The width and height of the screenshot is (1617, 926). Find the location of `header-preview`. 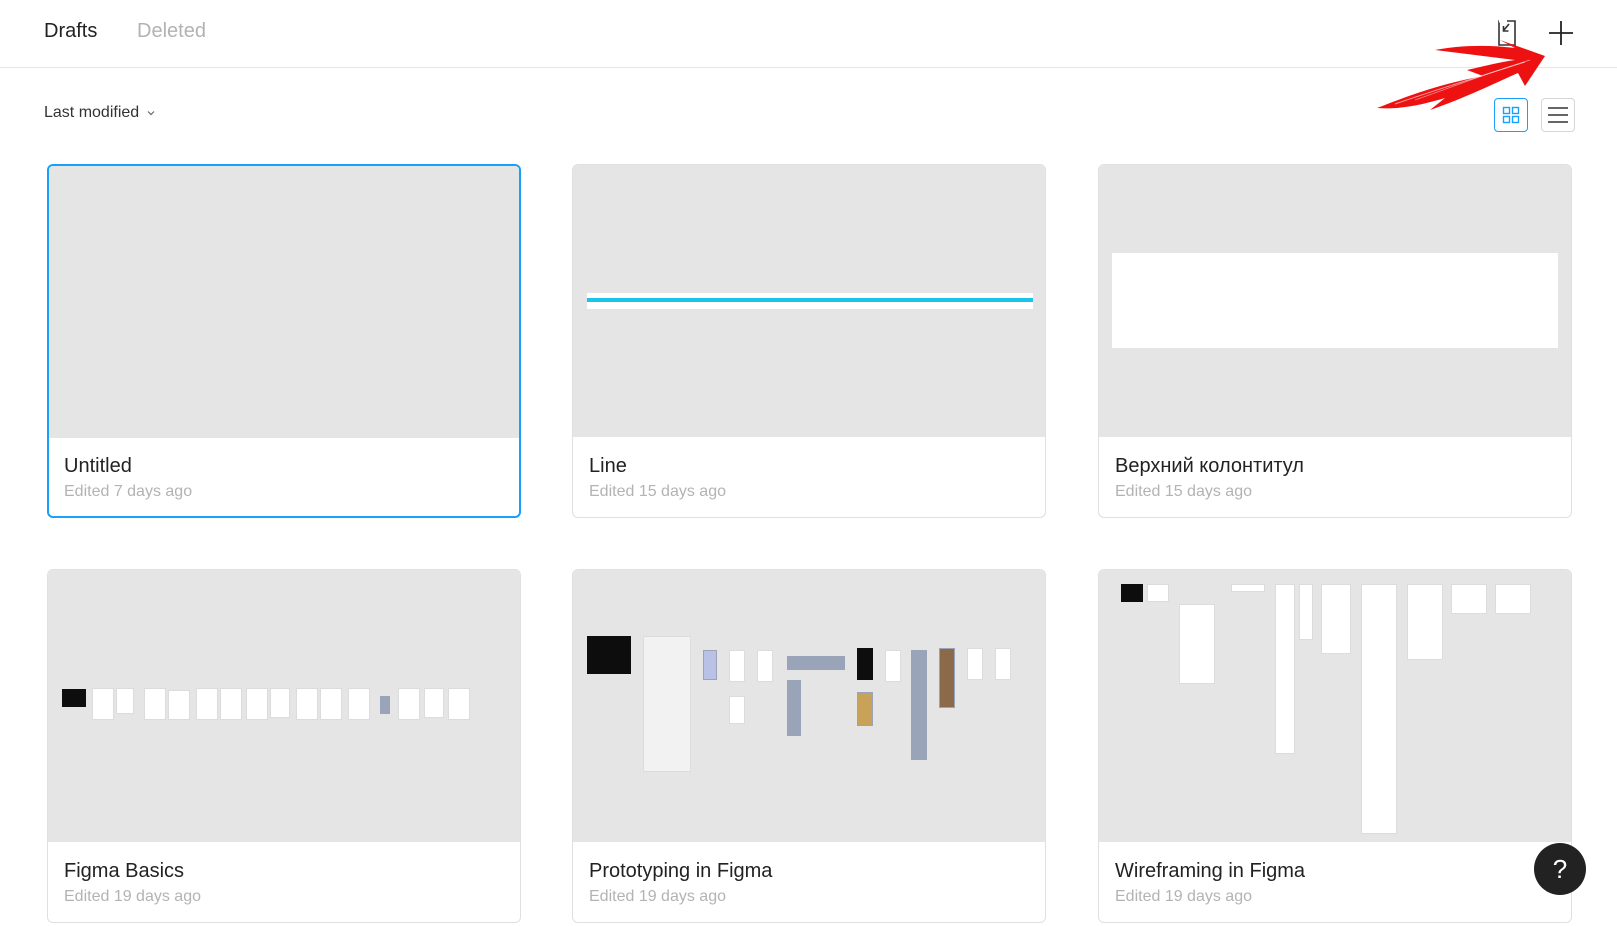

header-preview is located at coordinates (1335, 300).